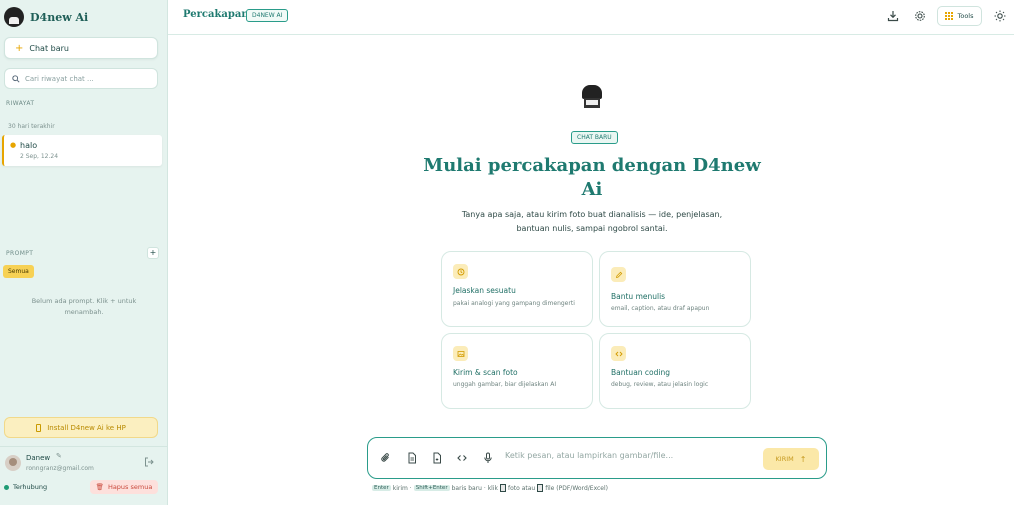  Describe the element at coordinates (82, 150) in the screenshot. I see `conversation-item: ● halo 2 Sep, 12.24` at that location.